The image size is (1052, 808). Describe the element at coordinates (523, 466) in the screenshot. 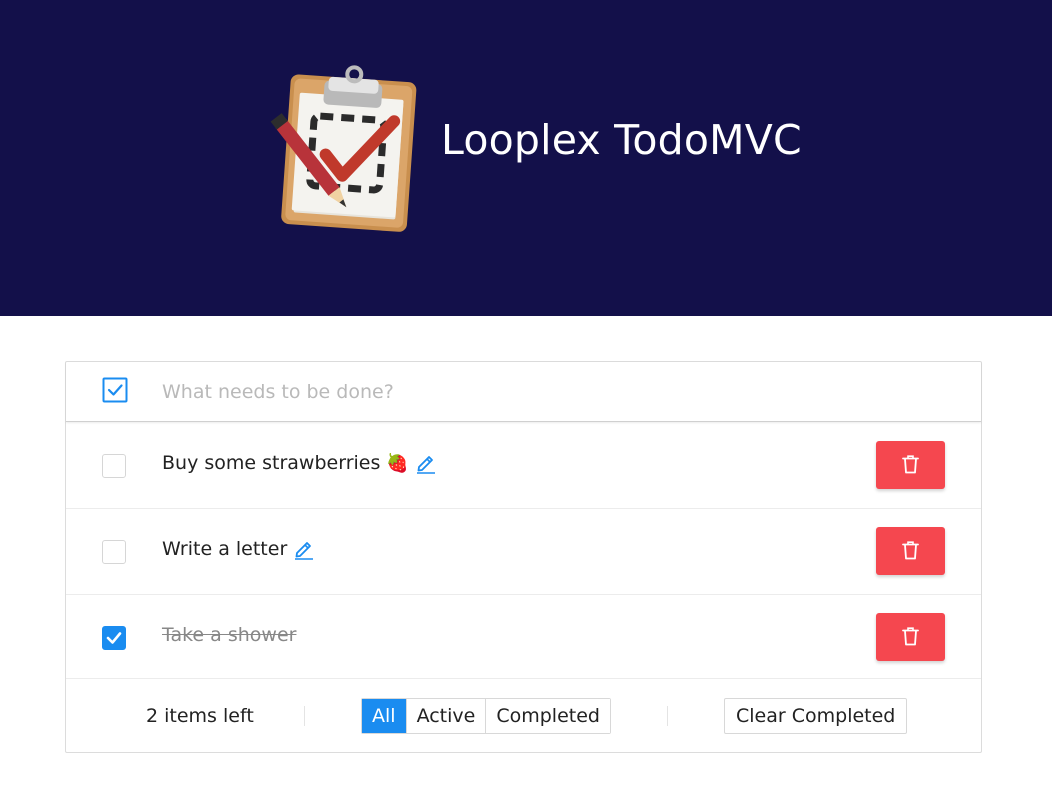

I see `todo-item: Buy some strawberries 🍓` at that location.